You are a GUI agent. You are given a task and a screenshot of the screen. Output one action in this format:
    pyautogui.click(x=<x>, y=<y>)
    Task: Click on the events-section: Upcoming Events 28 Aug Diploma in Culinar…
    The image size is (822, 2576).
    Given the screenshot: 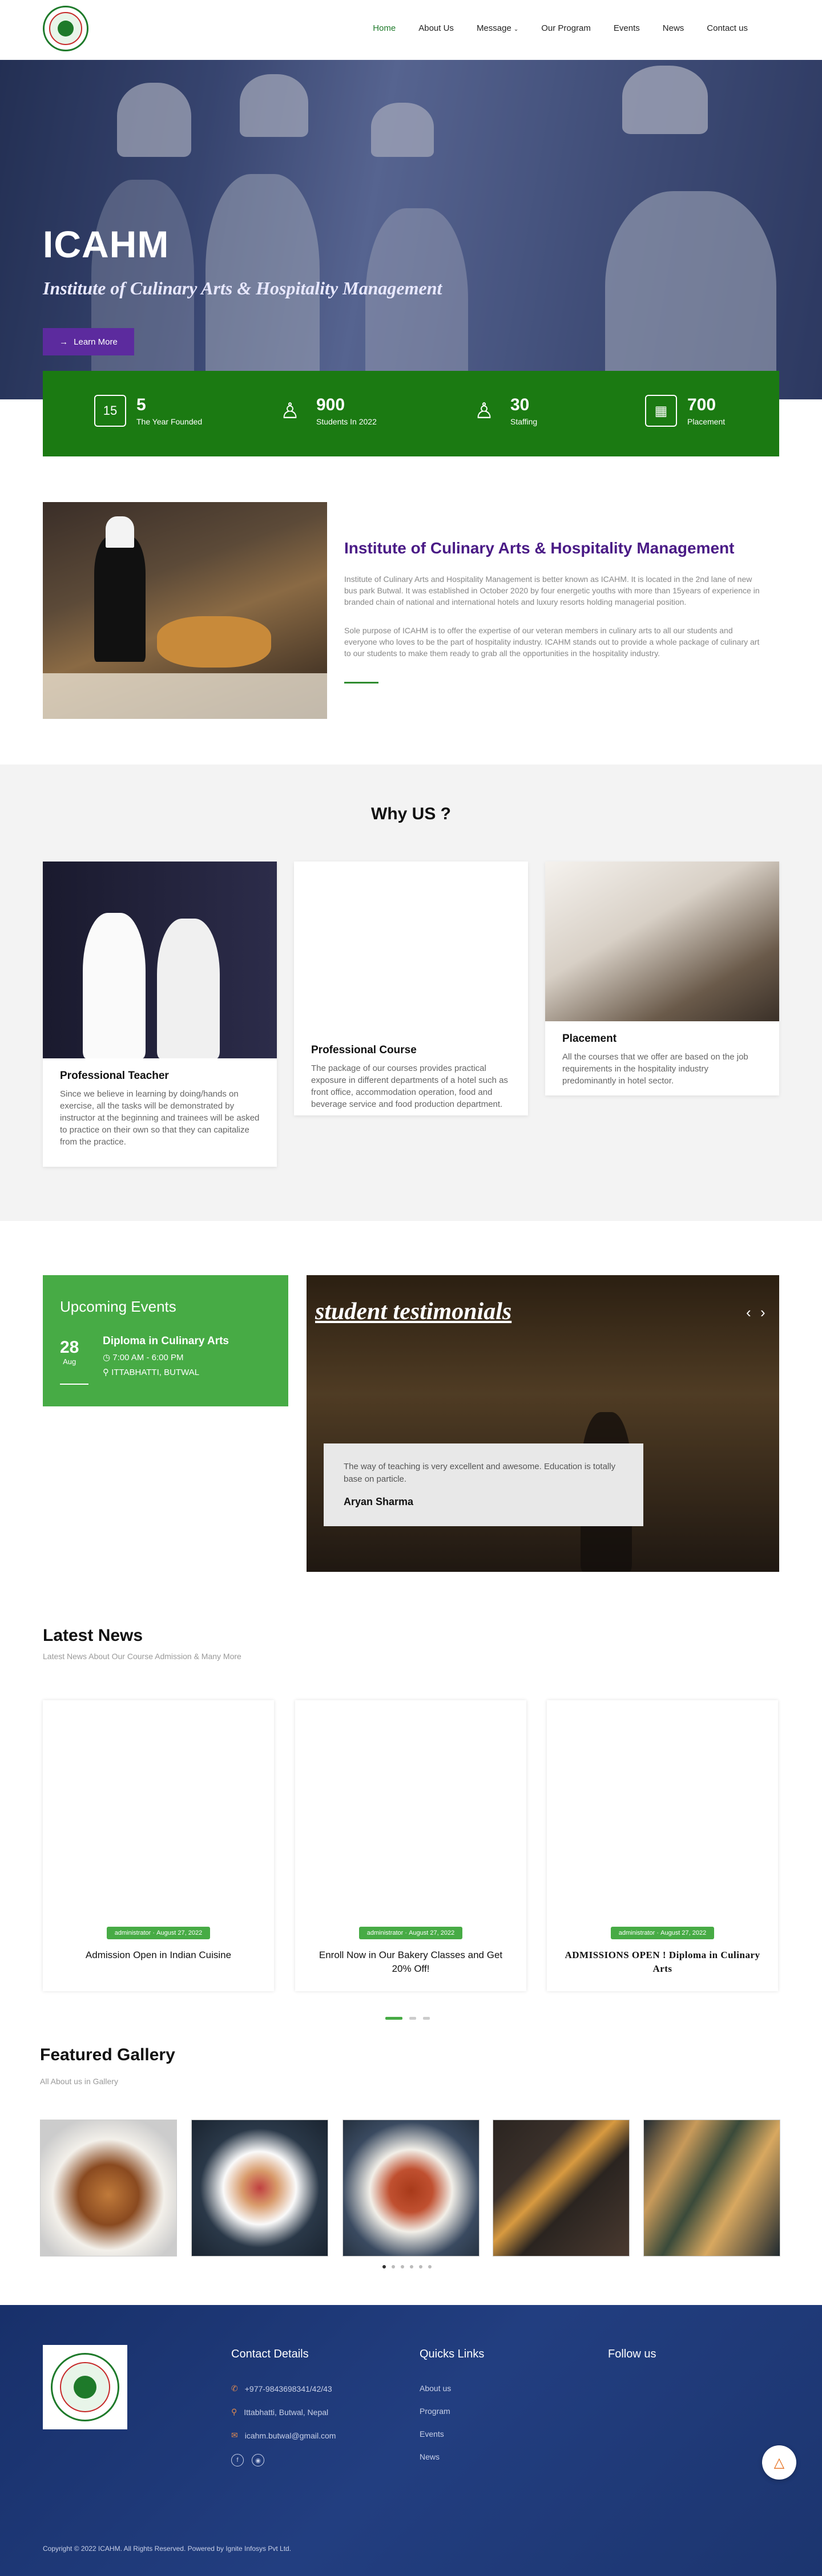 What is the action you would take?
    pyautogui.click(x=411, y=1423)
    